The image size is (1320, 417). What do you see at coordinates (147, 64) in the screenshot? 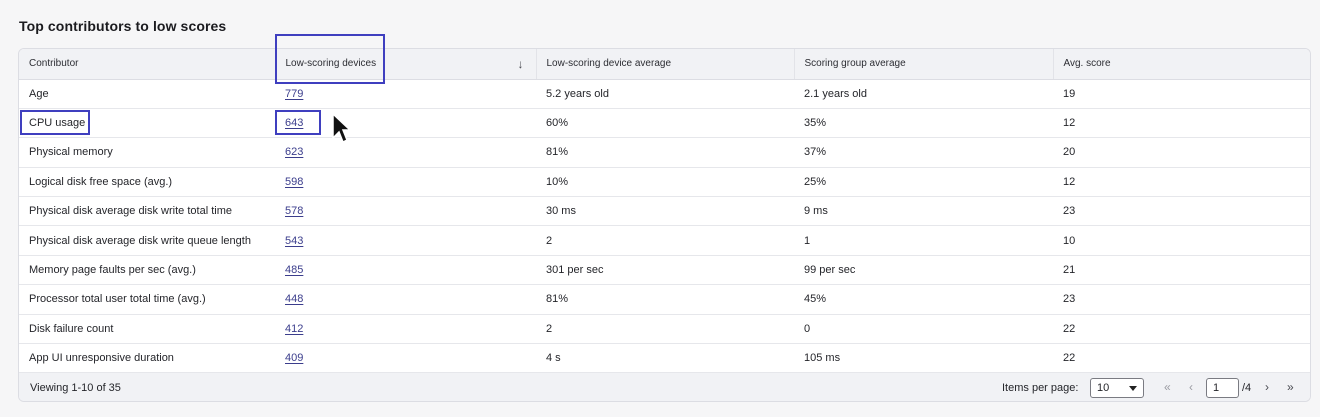
I see `header-contributor: Contributor` at bounding box center [147, 64].